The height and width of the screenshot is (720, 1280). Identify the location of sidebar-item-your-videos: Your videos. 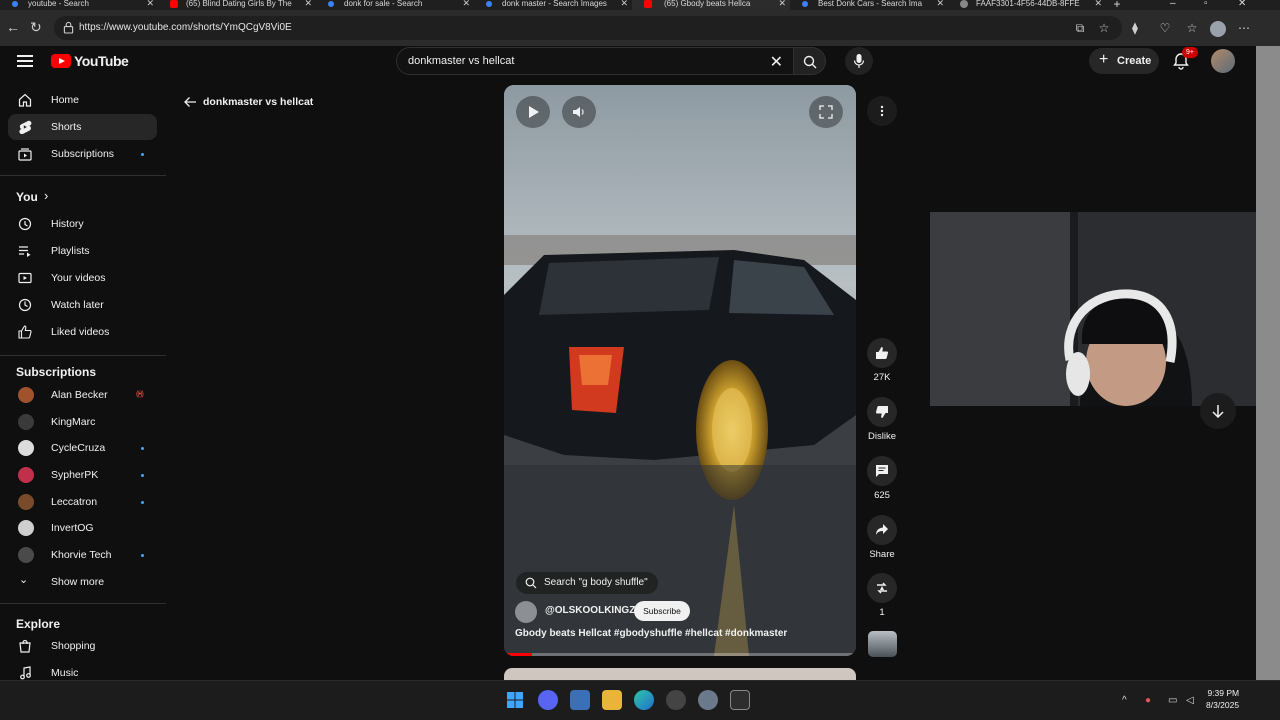
(82, 278).